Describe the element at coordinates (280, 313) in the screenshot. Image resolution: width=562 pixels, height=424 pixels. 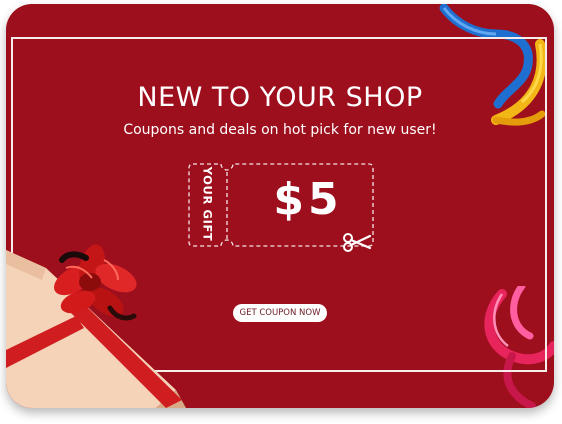
I see `get-coupon-button: GET COUPON NOW` at that location.